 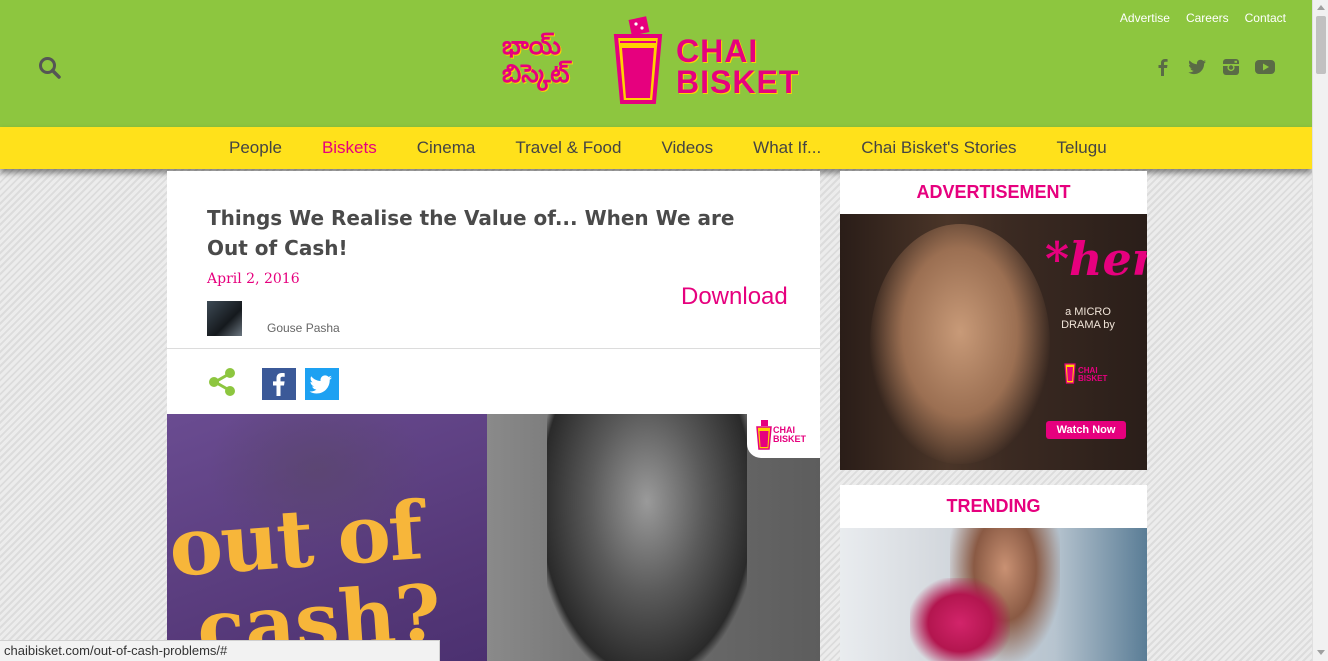 I want to click on ad-subtitle: a MICRO DRAMA by, so click(x=1088, y=318).